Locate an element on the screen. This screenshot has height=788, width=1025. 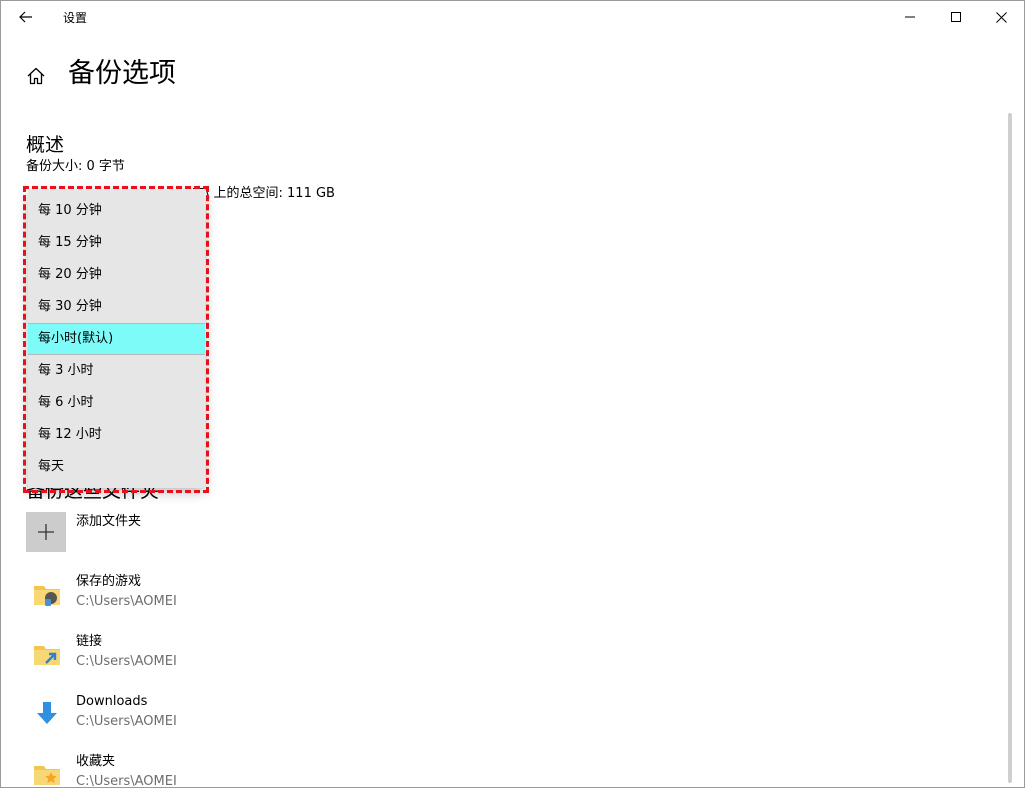
folder-item-saved-games: 保存的游戏 C:\Users\AOMEI is located at coordinates (176, 595).